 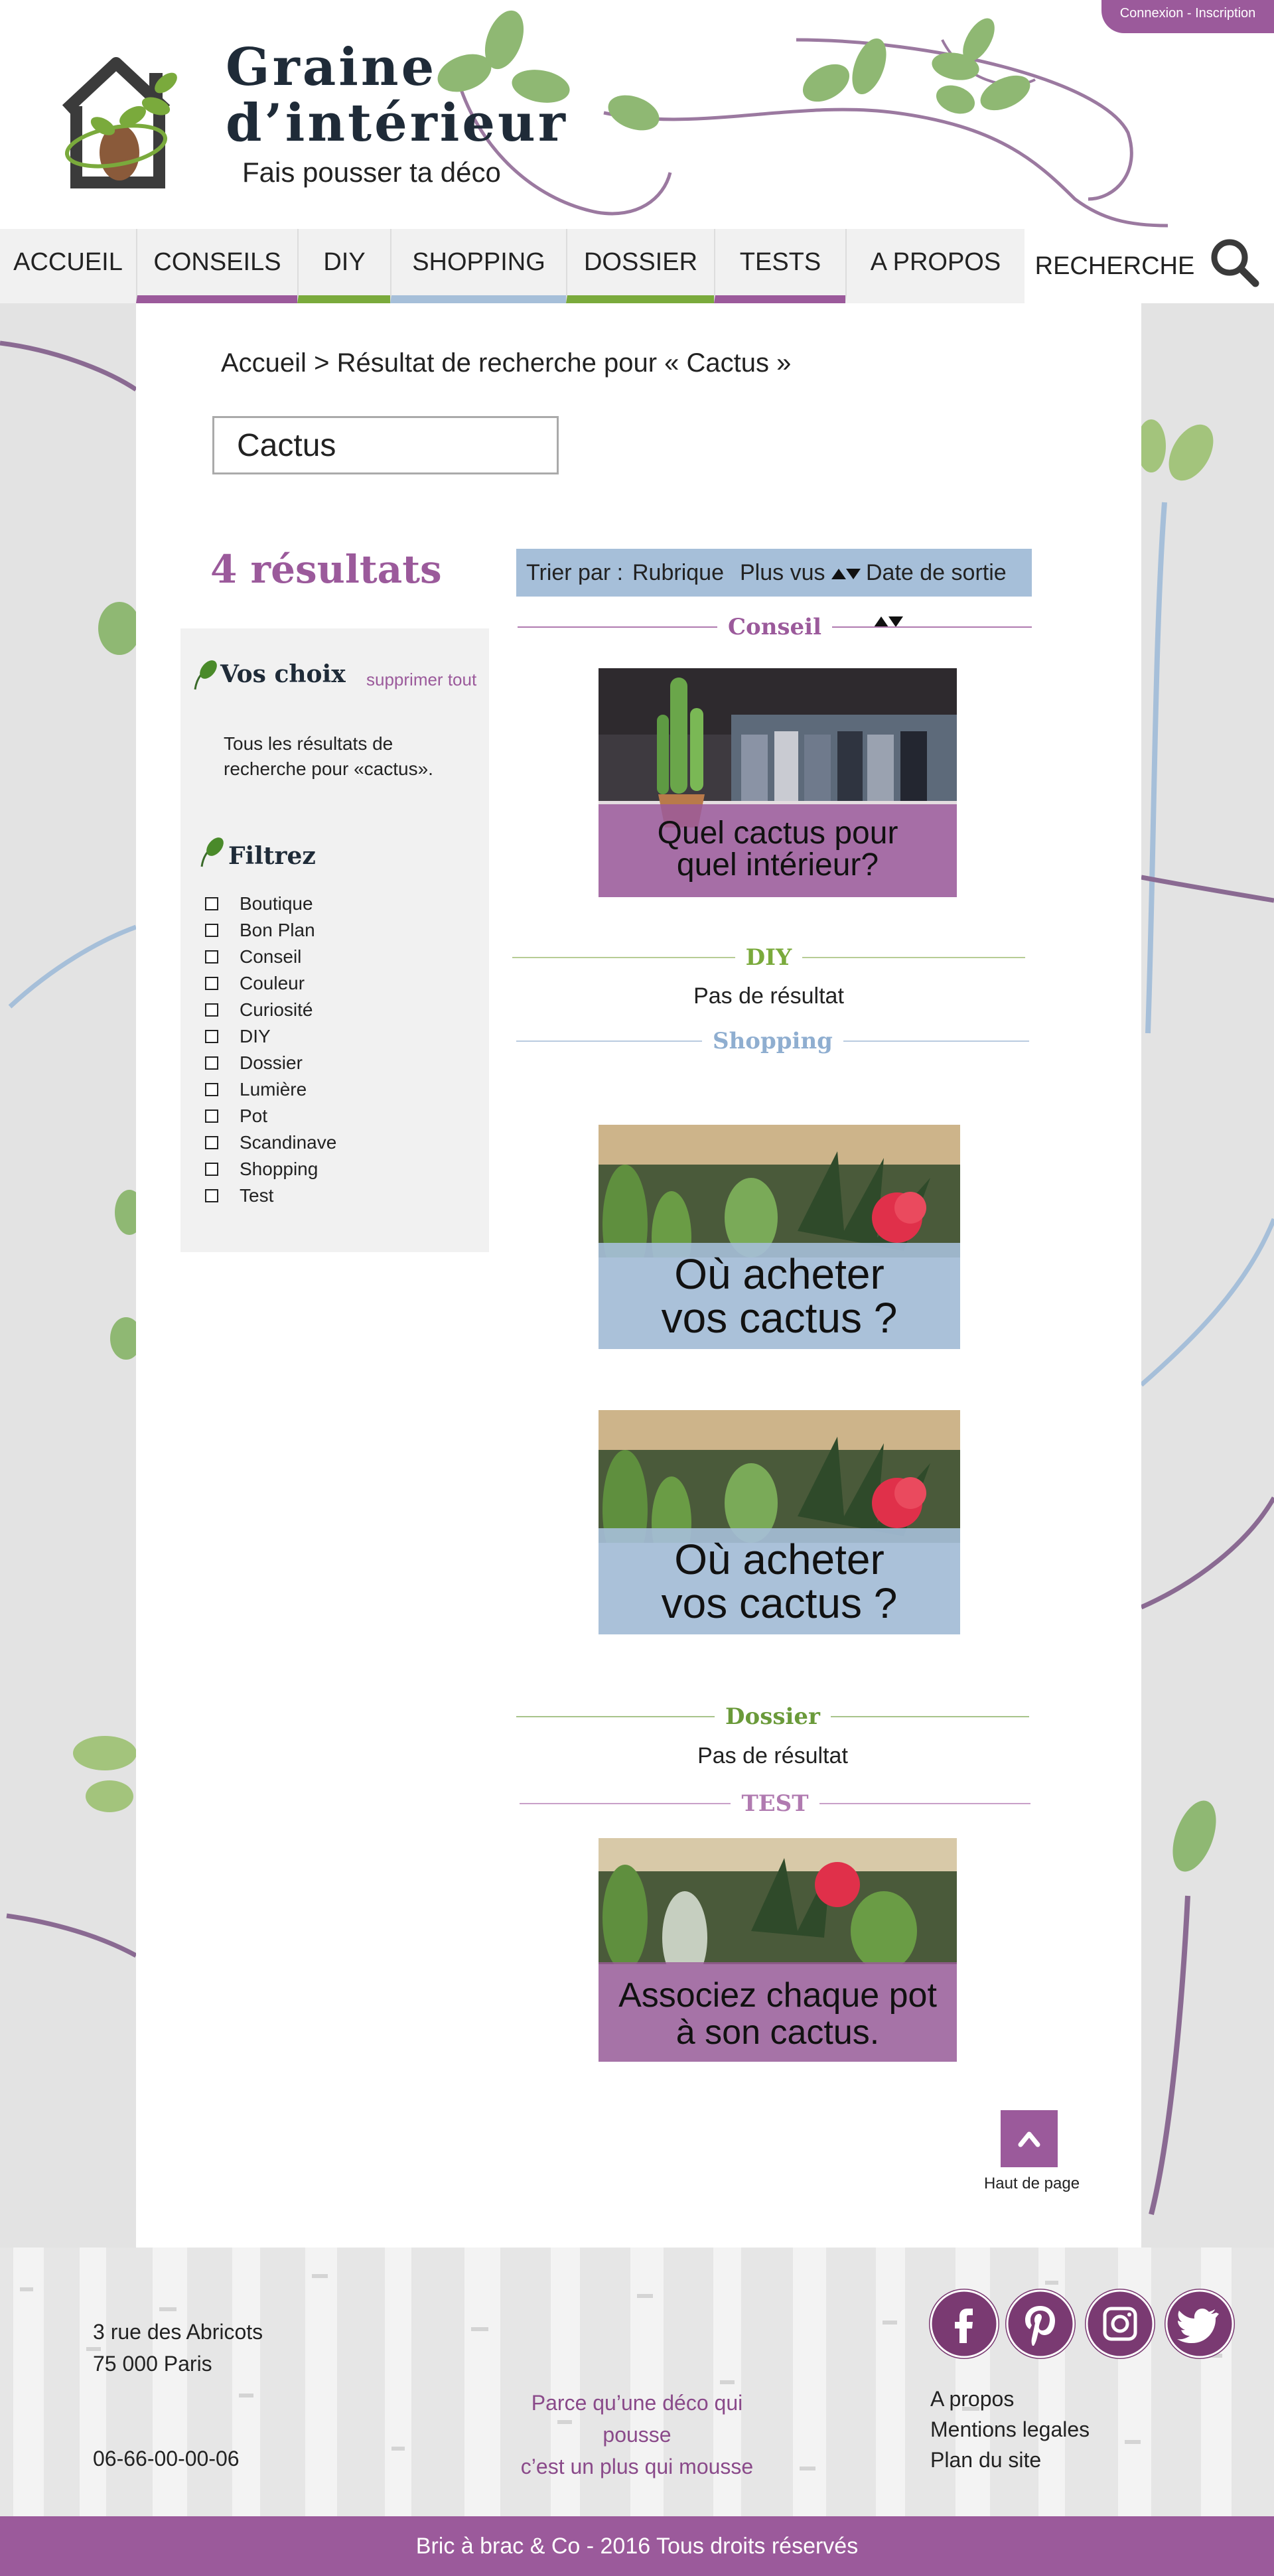 What do you see at coordinates (772, 1756) in the screenshot?
I see `dossier-no-result: Pas de résultat` at bounding box center [772, 1756].